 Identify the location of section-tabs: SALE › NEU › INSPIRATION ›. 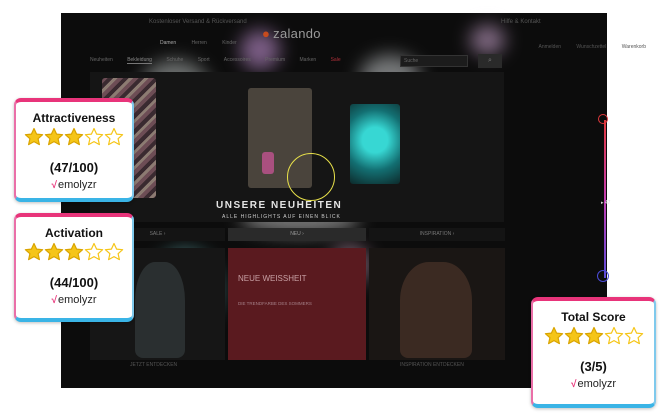
(297, 234).